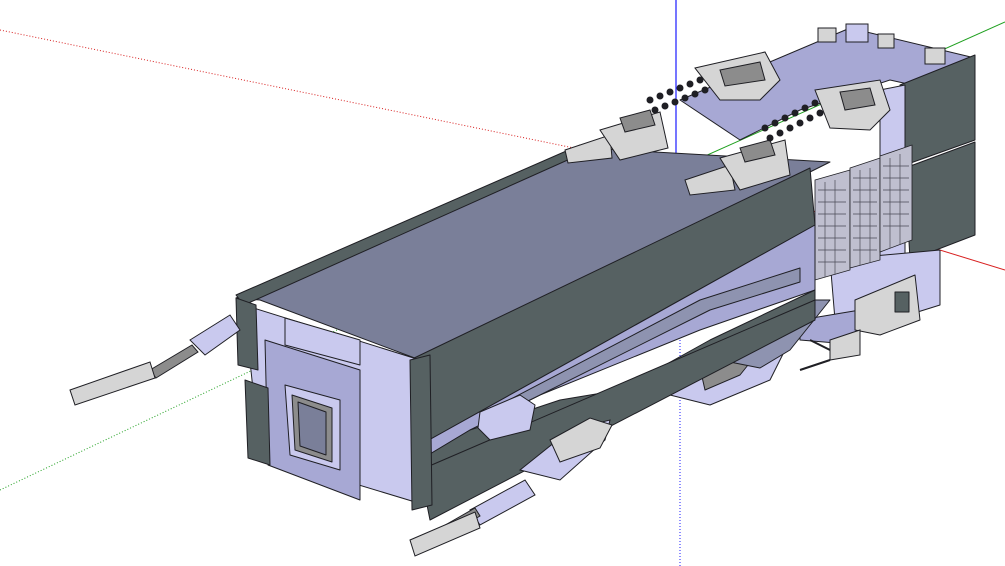 The image size is (1005, 566). I want to click on prong-upper-tip, so click(112, 383).